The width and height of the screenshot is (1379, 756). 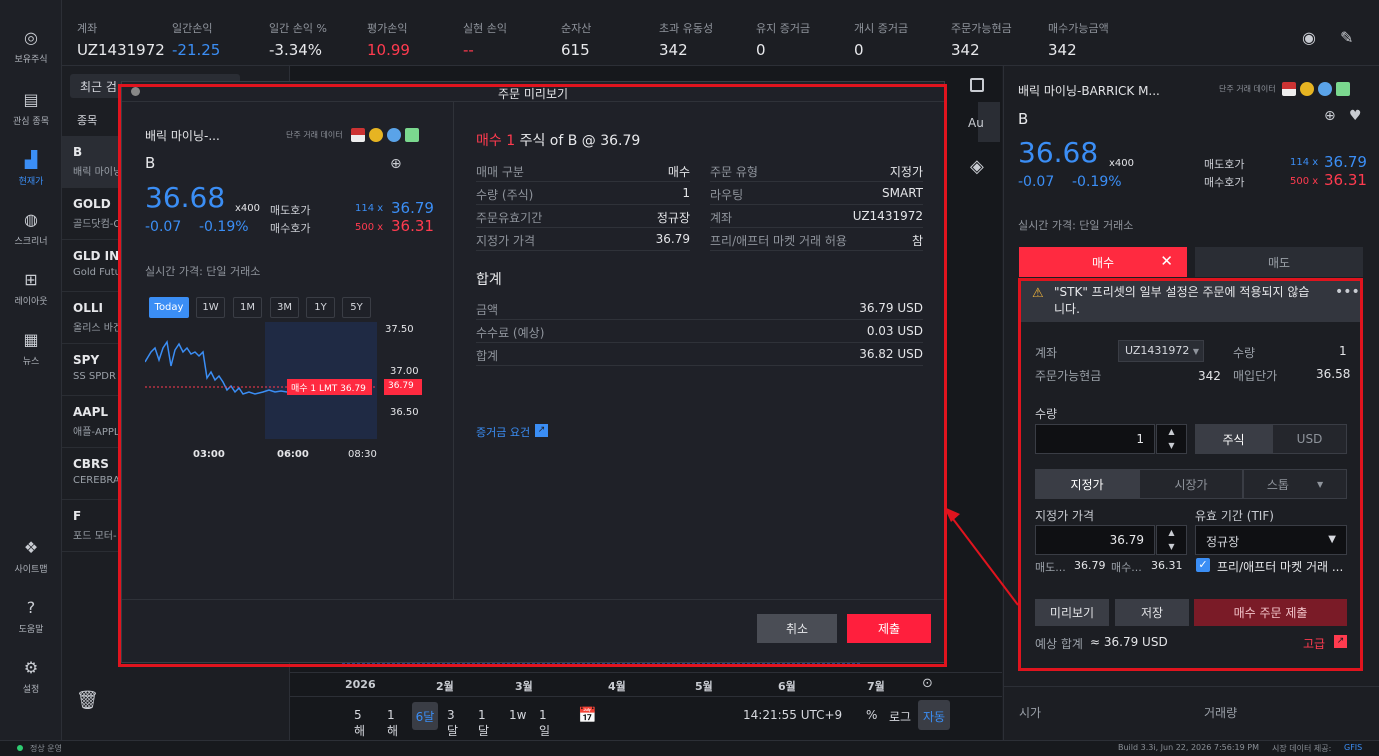 I want to click on log-toggle: 로그, so click(x=900, y=716).